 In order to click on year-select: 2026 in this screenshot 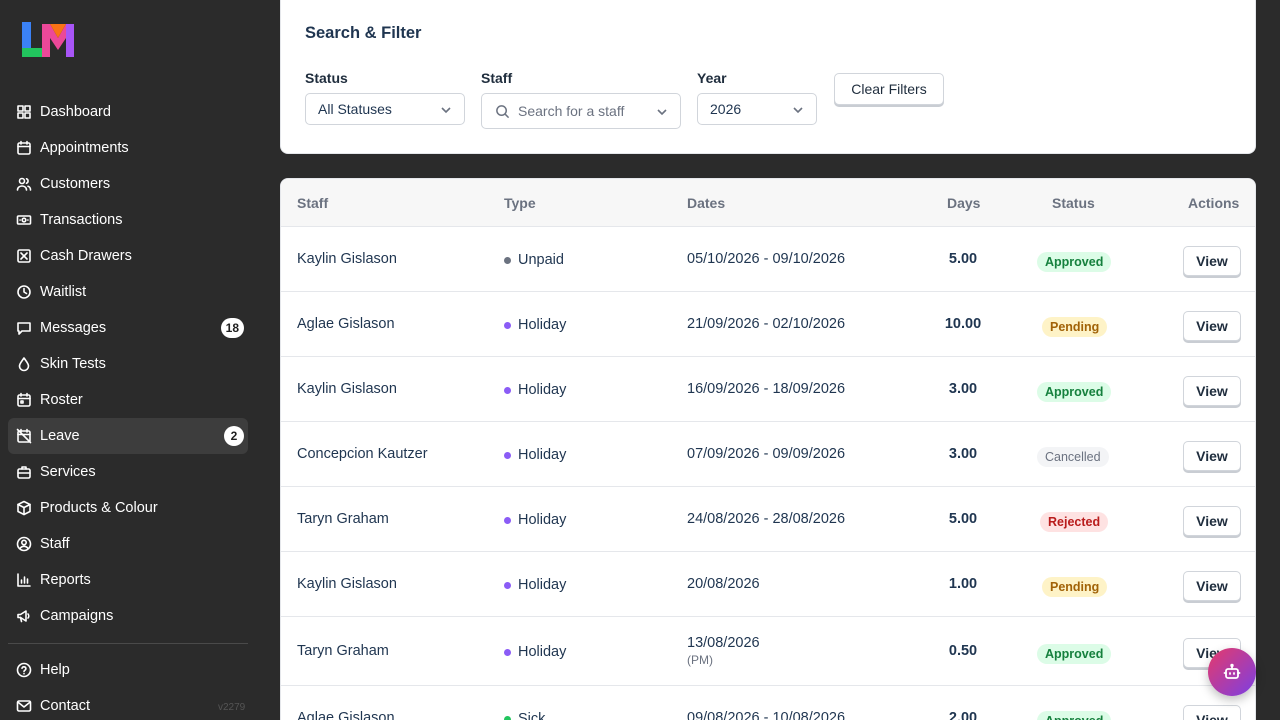, I will do `click(757, 109)`.